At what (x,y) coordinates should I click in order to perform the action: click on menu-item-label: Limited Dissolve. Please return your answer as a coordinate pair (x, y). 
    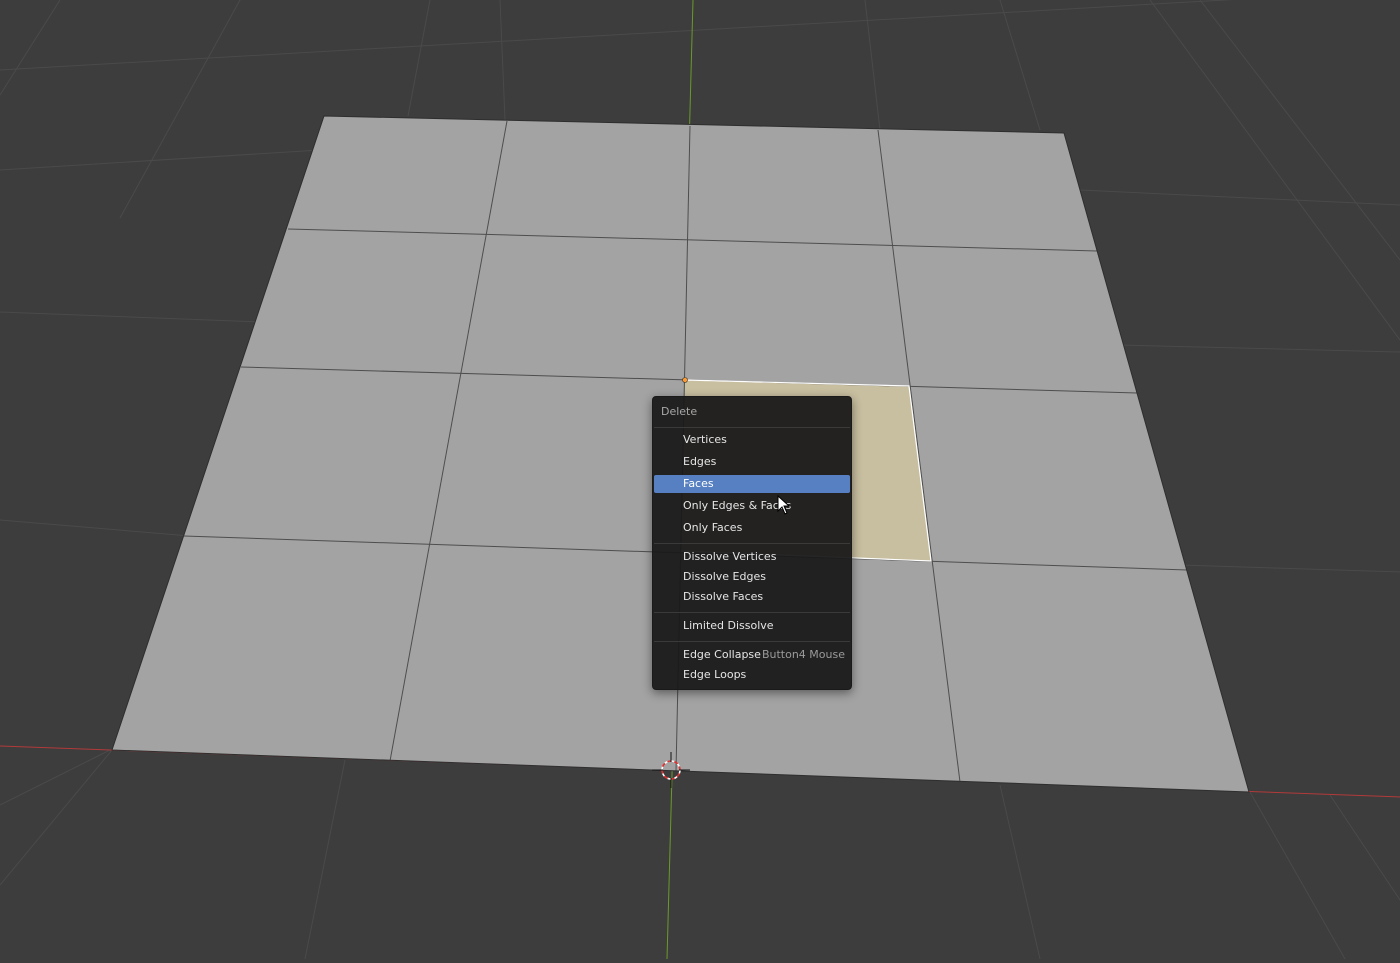
    Looking at the image, I should click on (728, 625).